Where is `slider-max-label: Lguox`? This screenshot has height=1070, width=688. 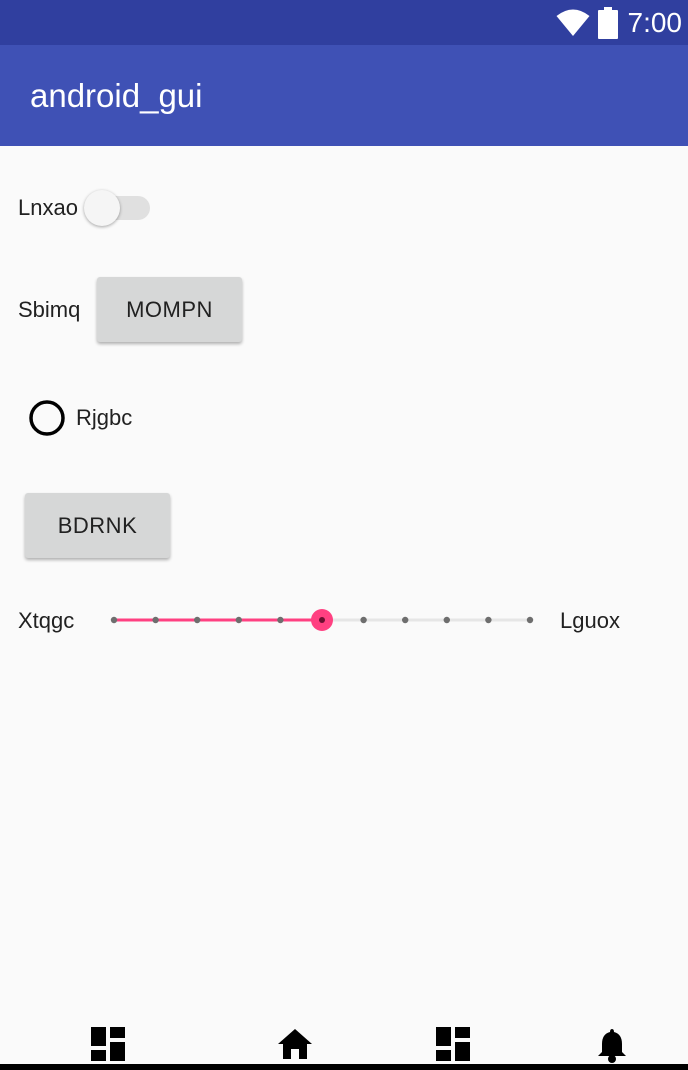 slider-max-label: Lguox is located at coordinates (590, 620).